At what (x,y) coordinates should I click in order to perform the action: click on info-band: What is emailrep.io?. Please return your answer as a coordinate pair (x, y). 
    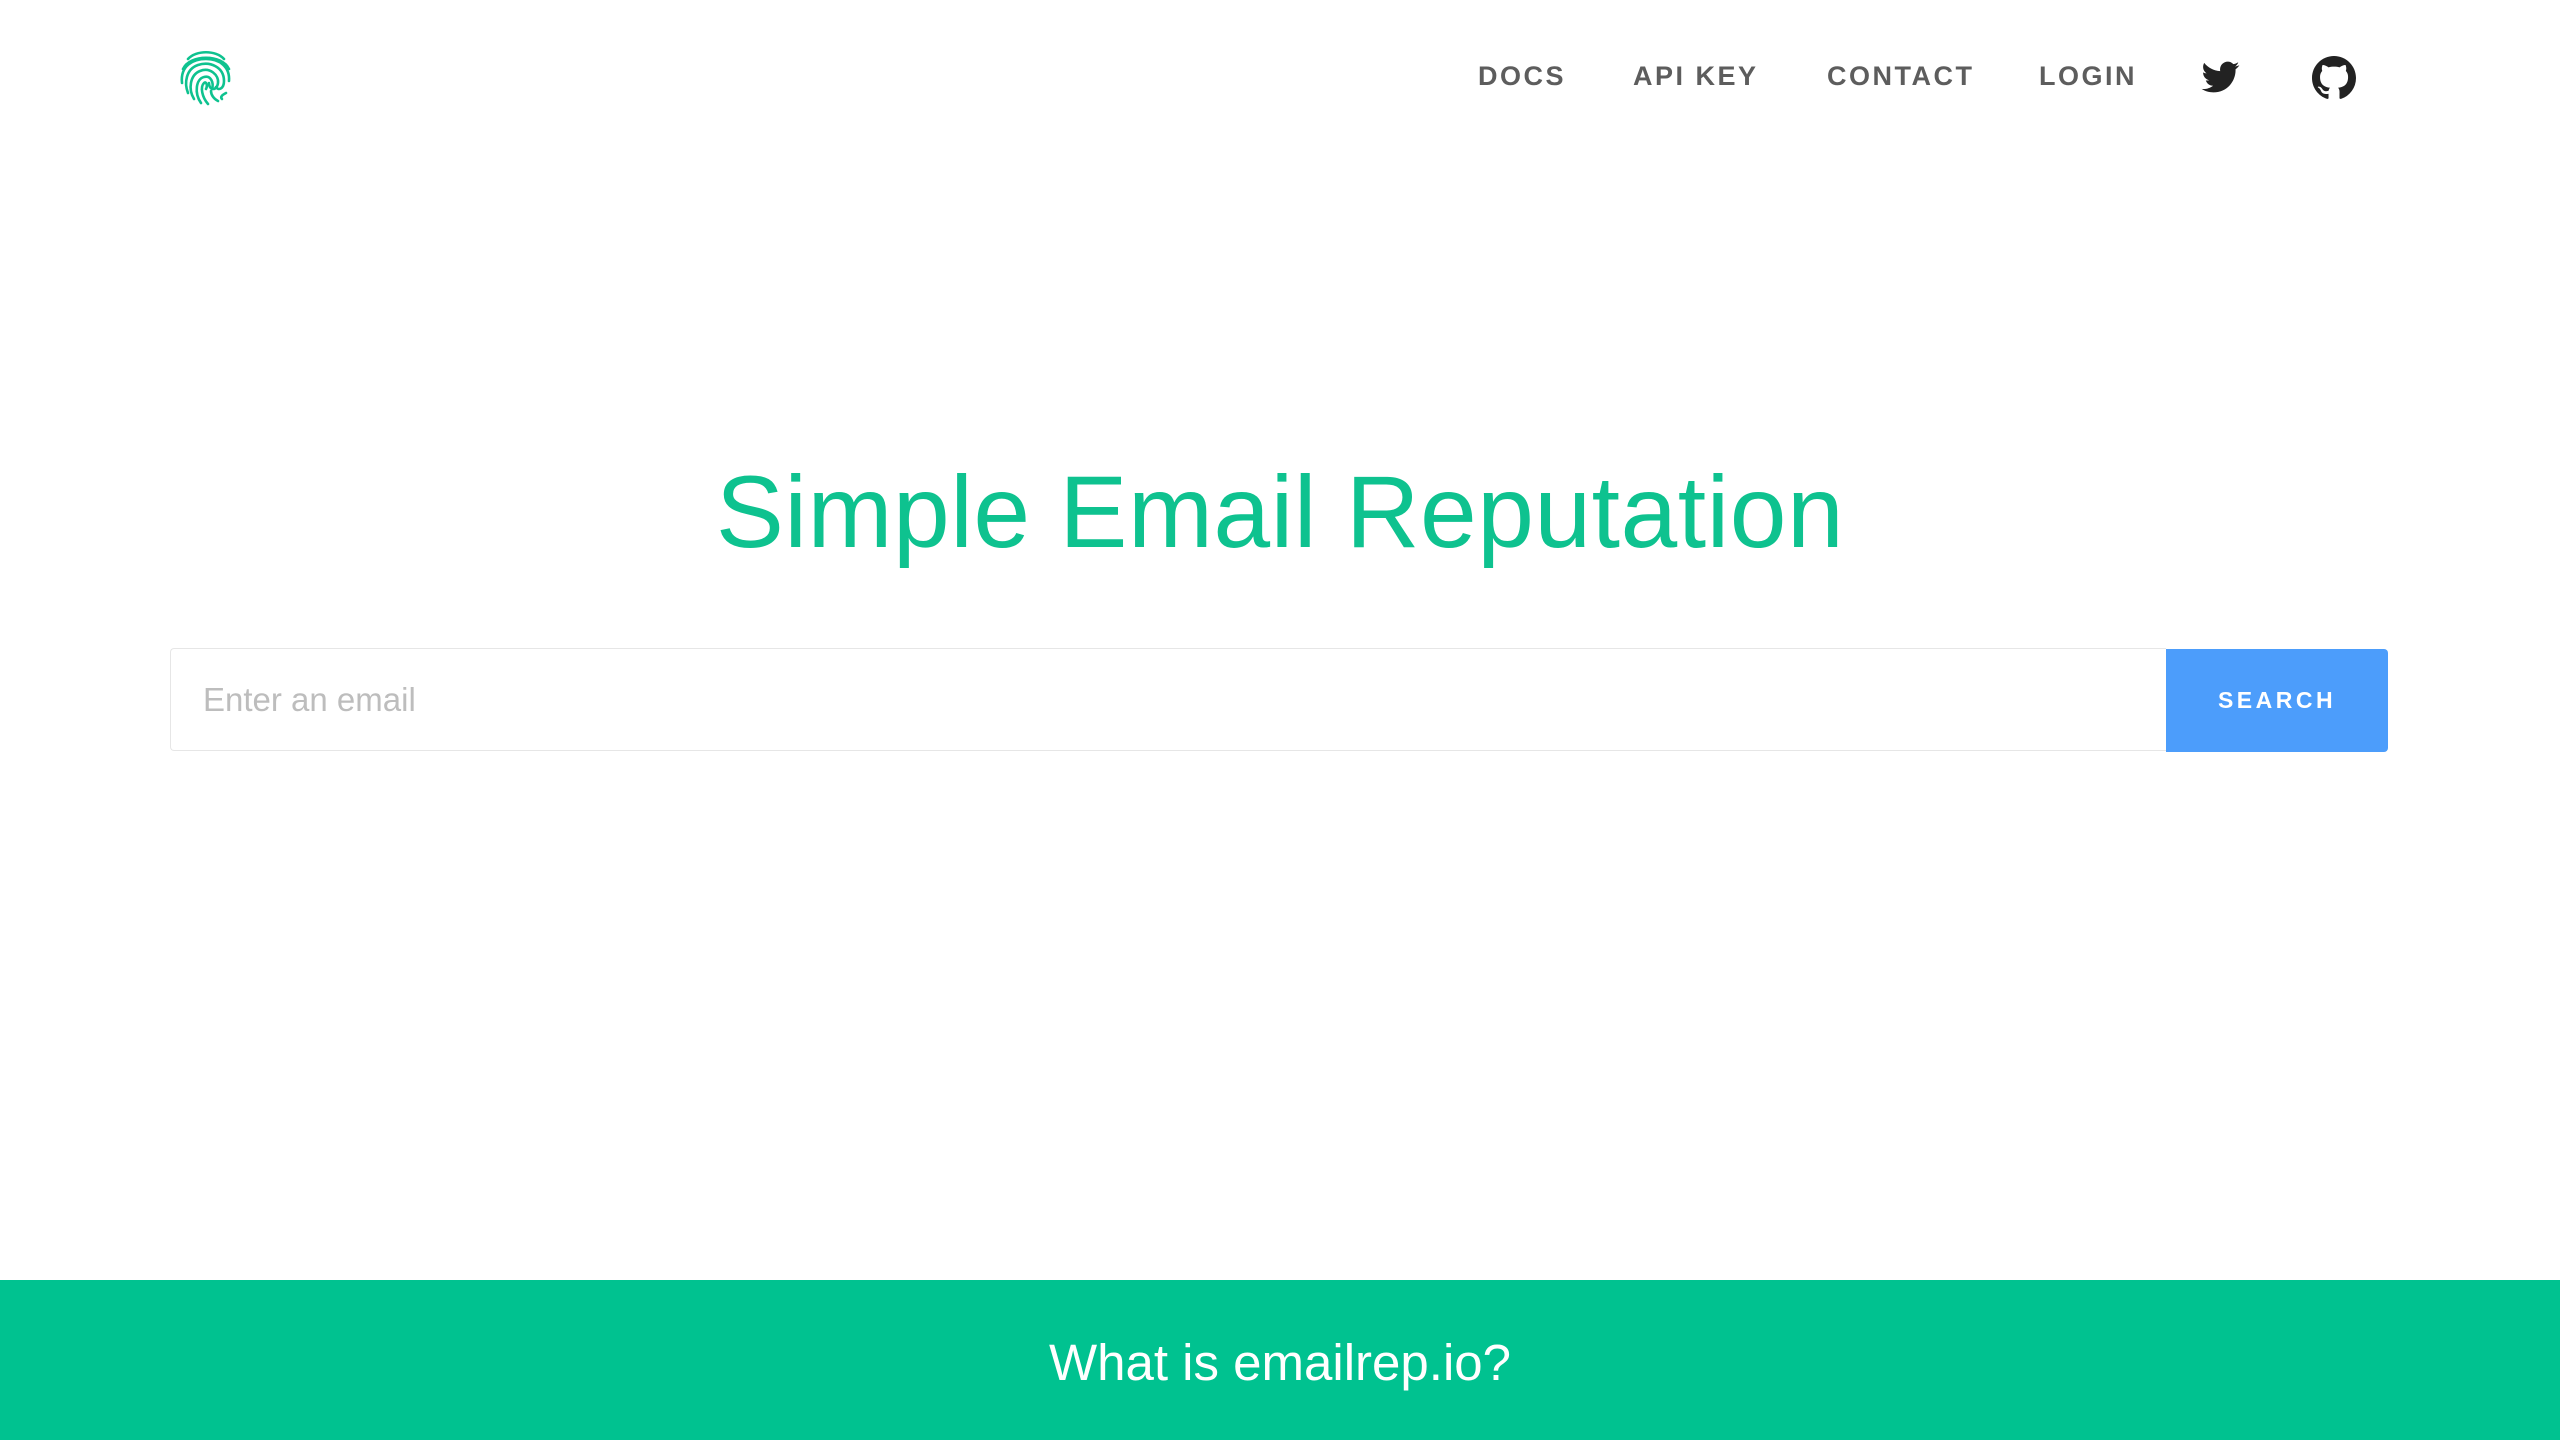
    Looking at the image, I should click on (1280, 1360).